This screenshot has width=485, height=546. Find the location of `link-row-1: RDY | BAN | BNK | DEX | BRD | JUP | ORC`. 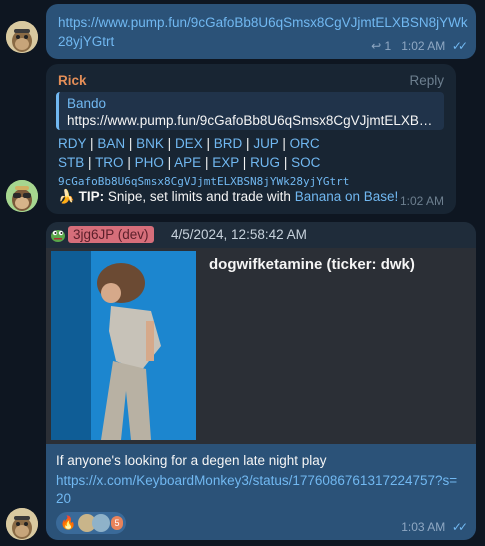

link-row-1: RDY | BAN | BNK | DEX | BRD | JUP | ORC is located at coordinates (189, 143).